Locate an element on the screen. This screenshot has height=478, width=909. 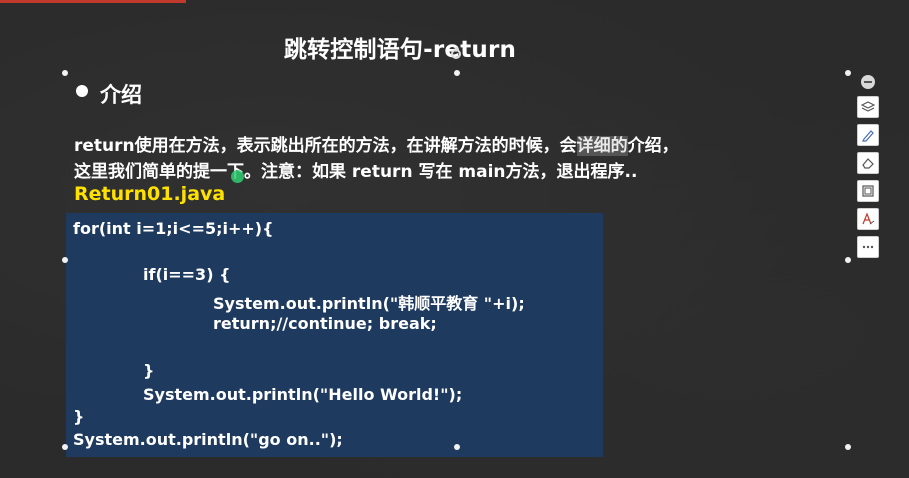
description-part1: return使用在方法，表示跳出所在的方法，在讲解方法的时候，会 is located at coordinates (325, 146).